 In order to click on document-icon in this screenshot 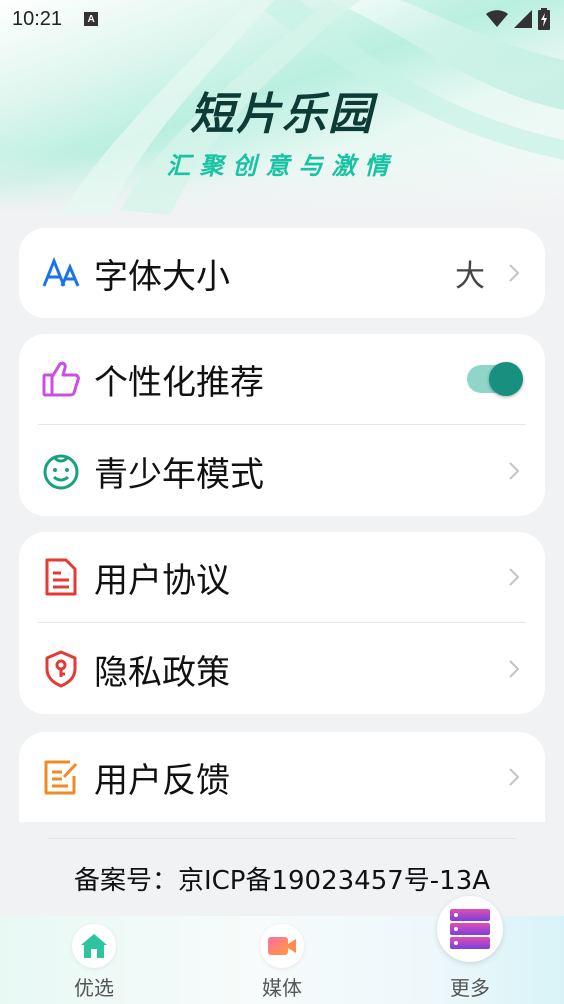, I will do `click(61, 577)`.